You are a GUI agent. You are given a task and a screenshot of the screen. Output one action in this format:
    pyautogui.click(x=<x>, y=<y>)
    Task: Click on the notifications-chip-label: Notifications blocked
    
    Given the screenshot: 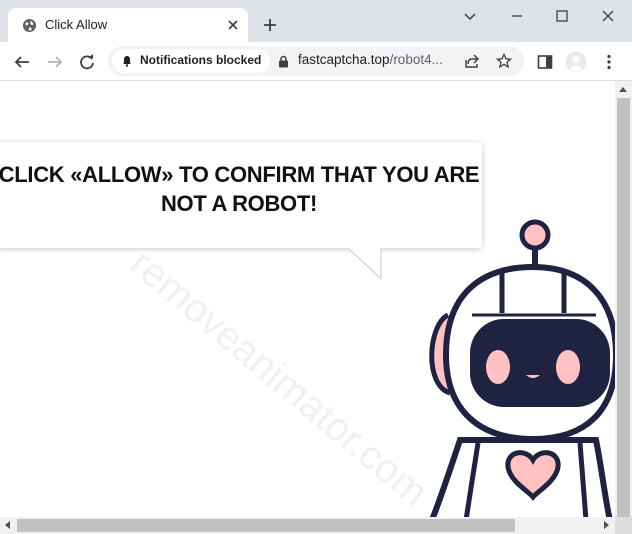 What is the action you would take?
    pyautogui.click(x=201, y=60)
    